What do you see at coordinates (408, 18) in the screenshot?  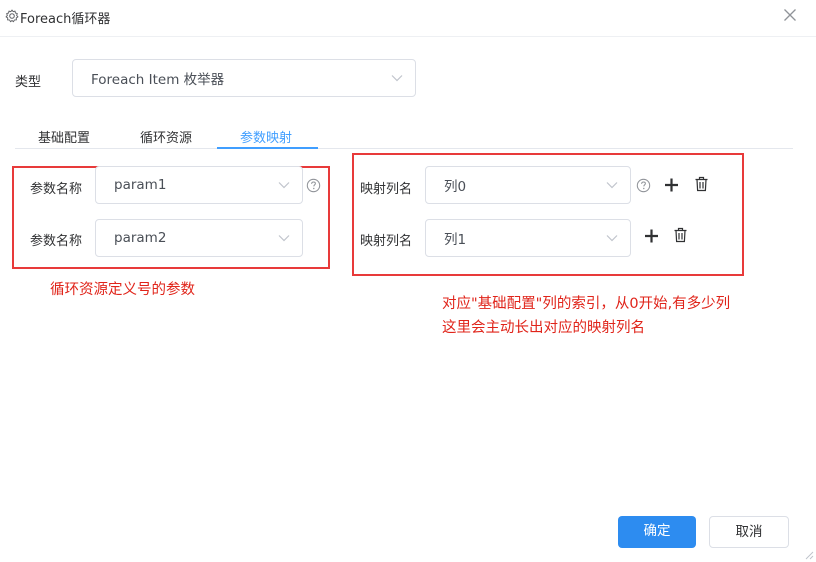 I see `dialog-title-bar` at bounding box center [408, 18].